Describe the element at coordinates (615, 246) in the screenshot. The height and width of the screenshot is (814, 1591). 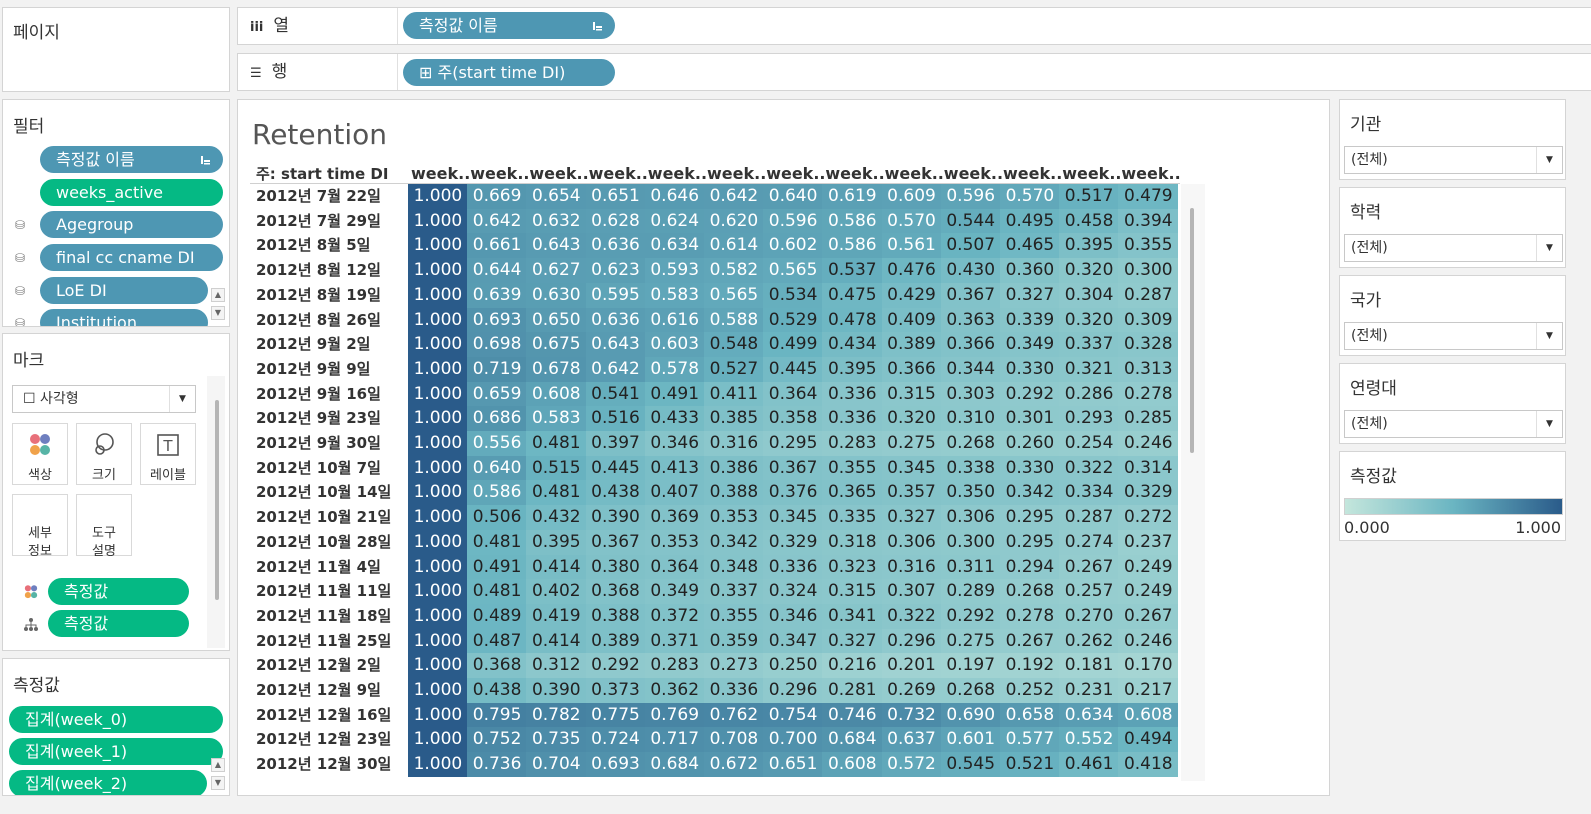
I see `heatmap-cell: 0.636` at that location.